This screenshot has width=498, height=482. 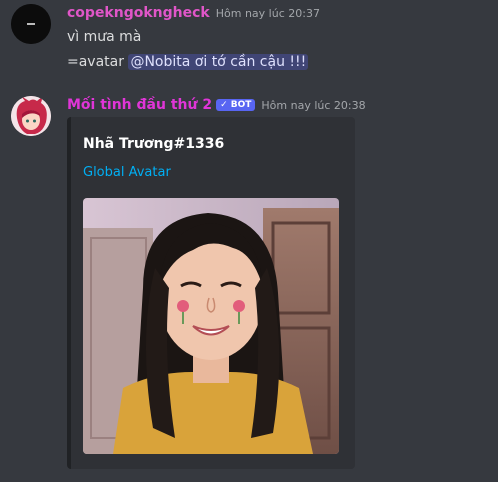 I want to click on timestamp: Hôm nay lúc 20:37, so click(x=267, y=13).